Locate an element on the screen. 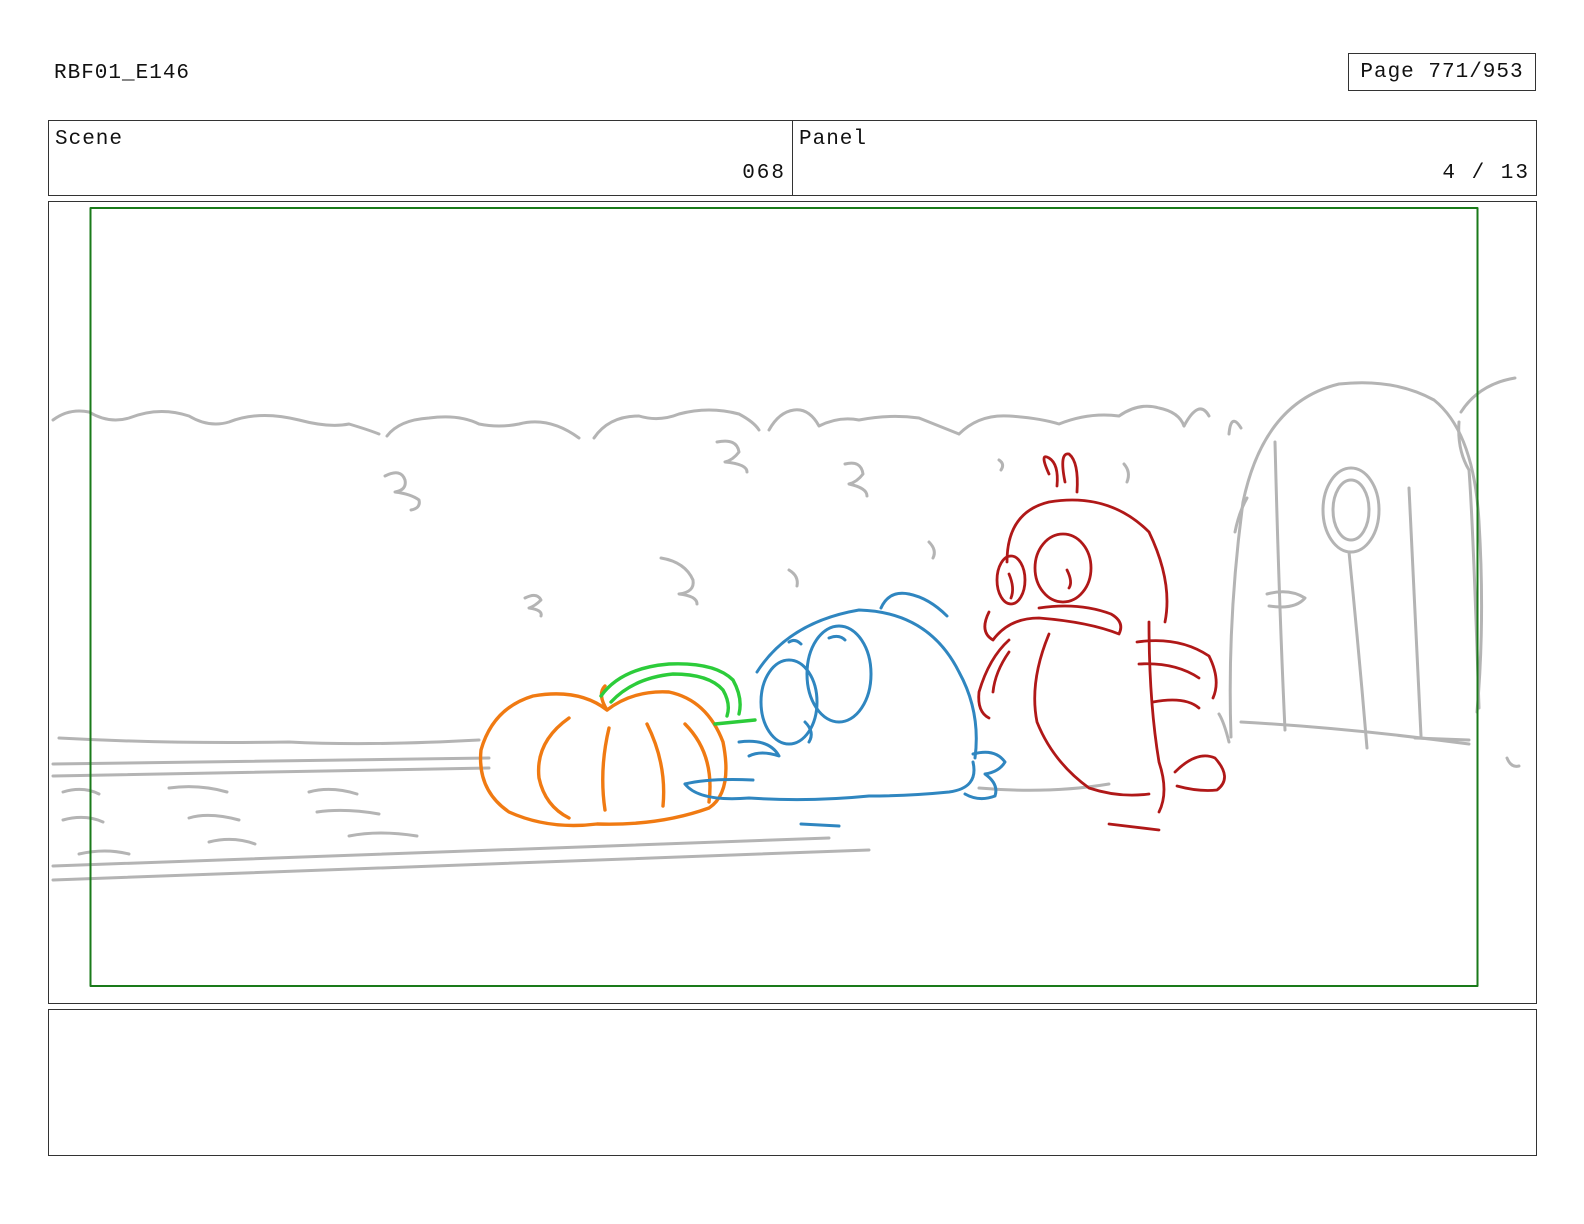  notes-box is located at coordinates (792, 1082).